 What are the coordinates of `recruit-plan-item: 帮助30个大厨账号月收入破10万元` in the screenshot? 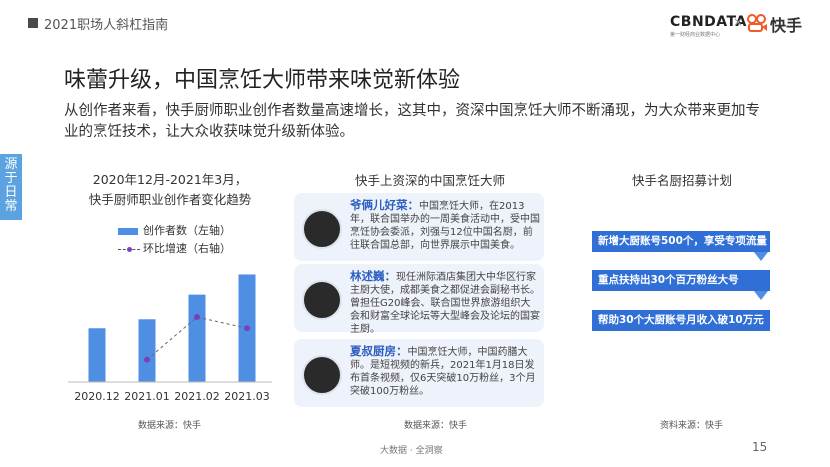 It's located at (681, 320).